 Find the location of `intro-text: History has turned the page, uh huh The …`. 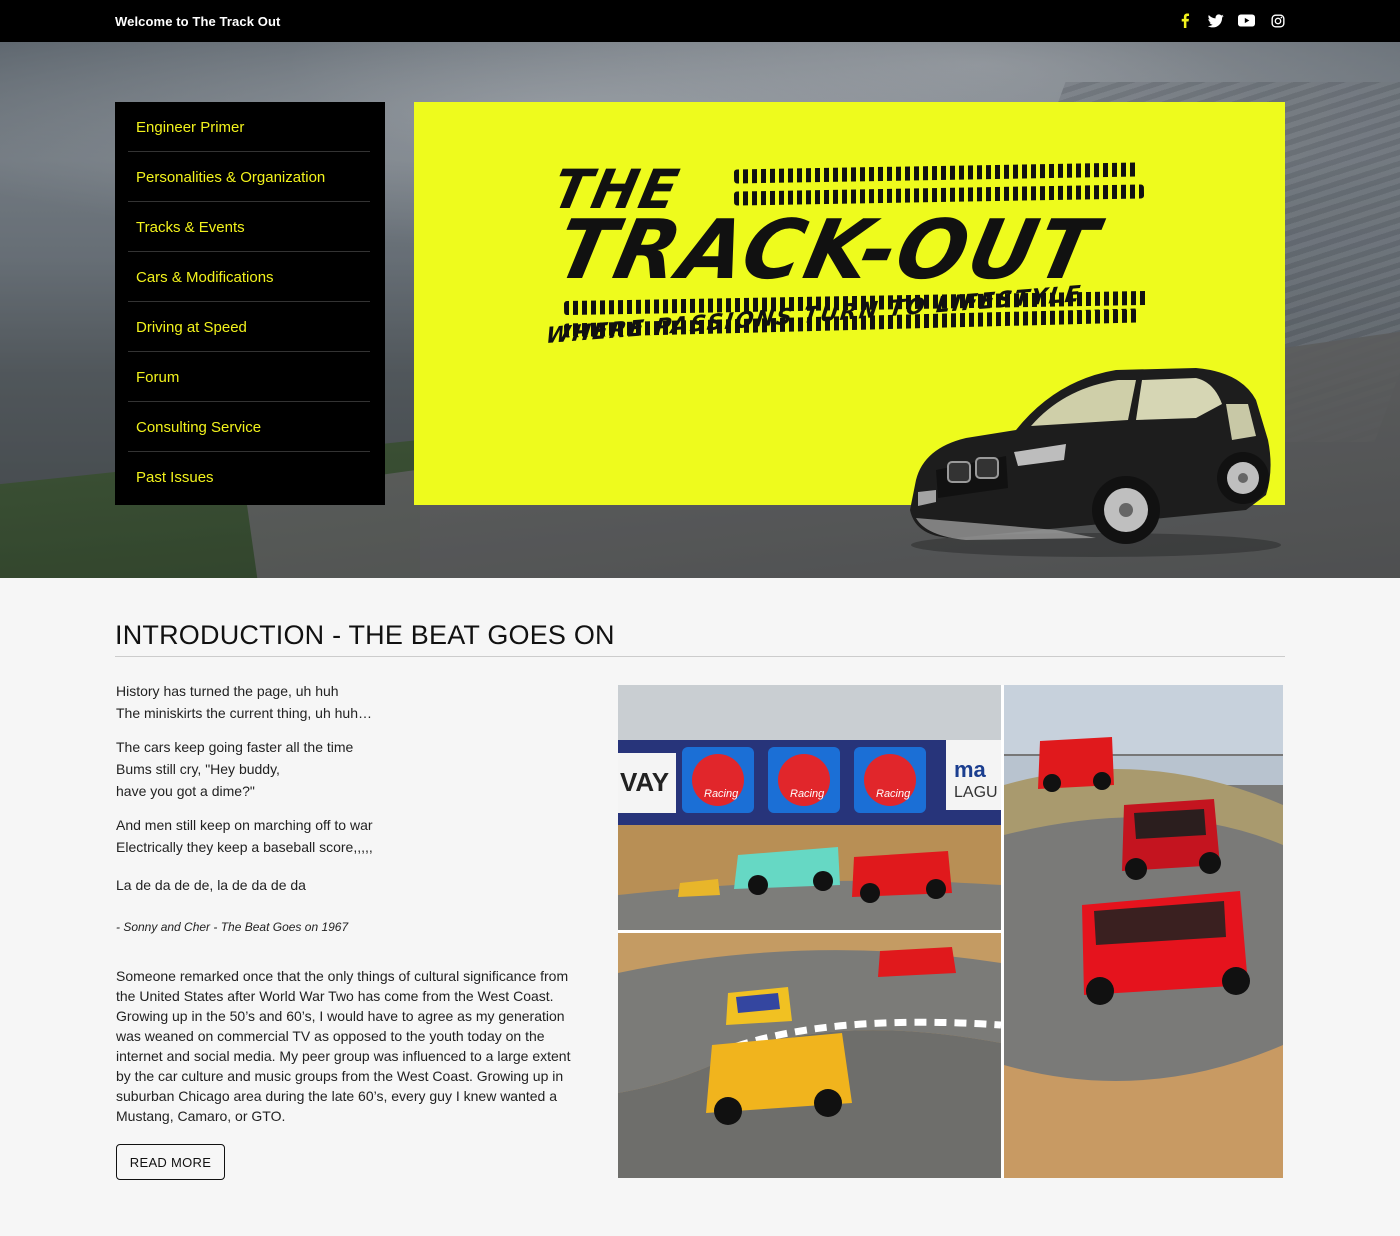

intro-text: History has turned the page, uh huh The … is located at coordinates (351, 909).